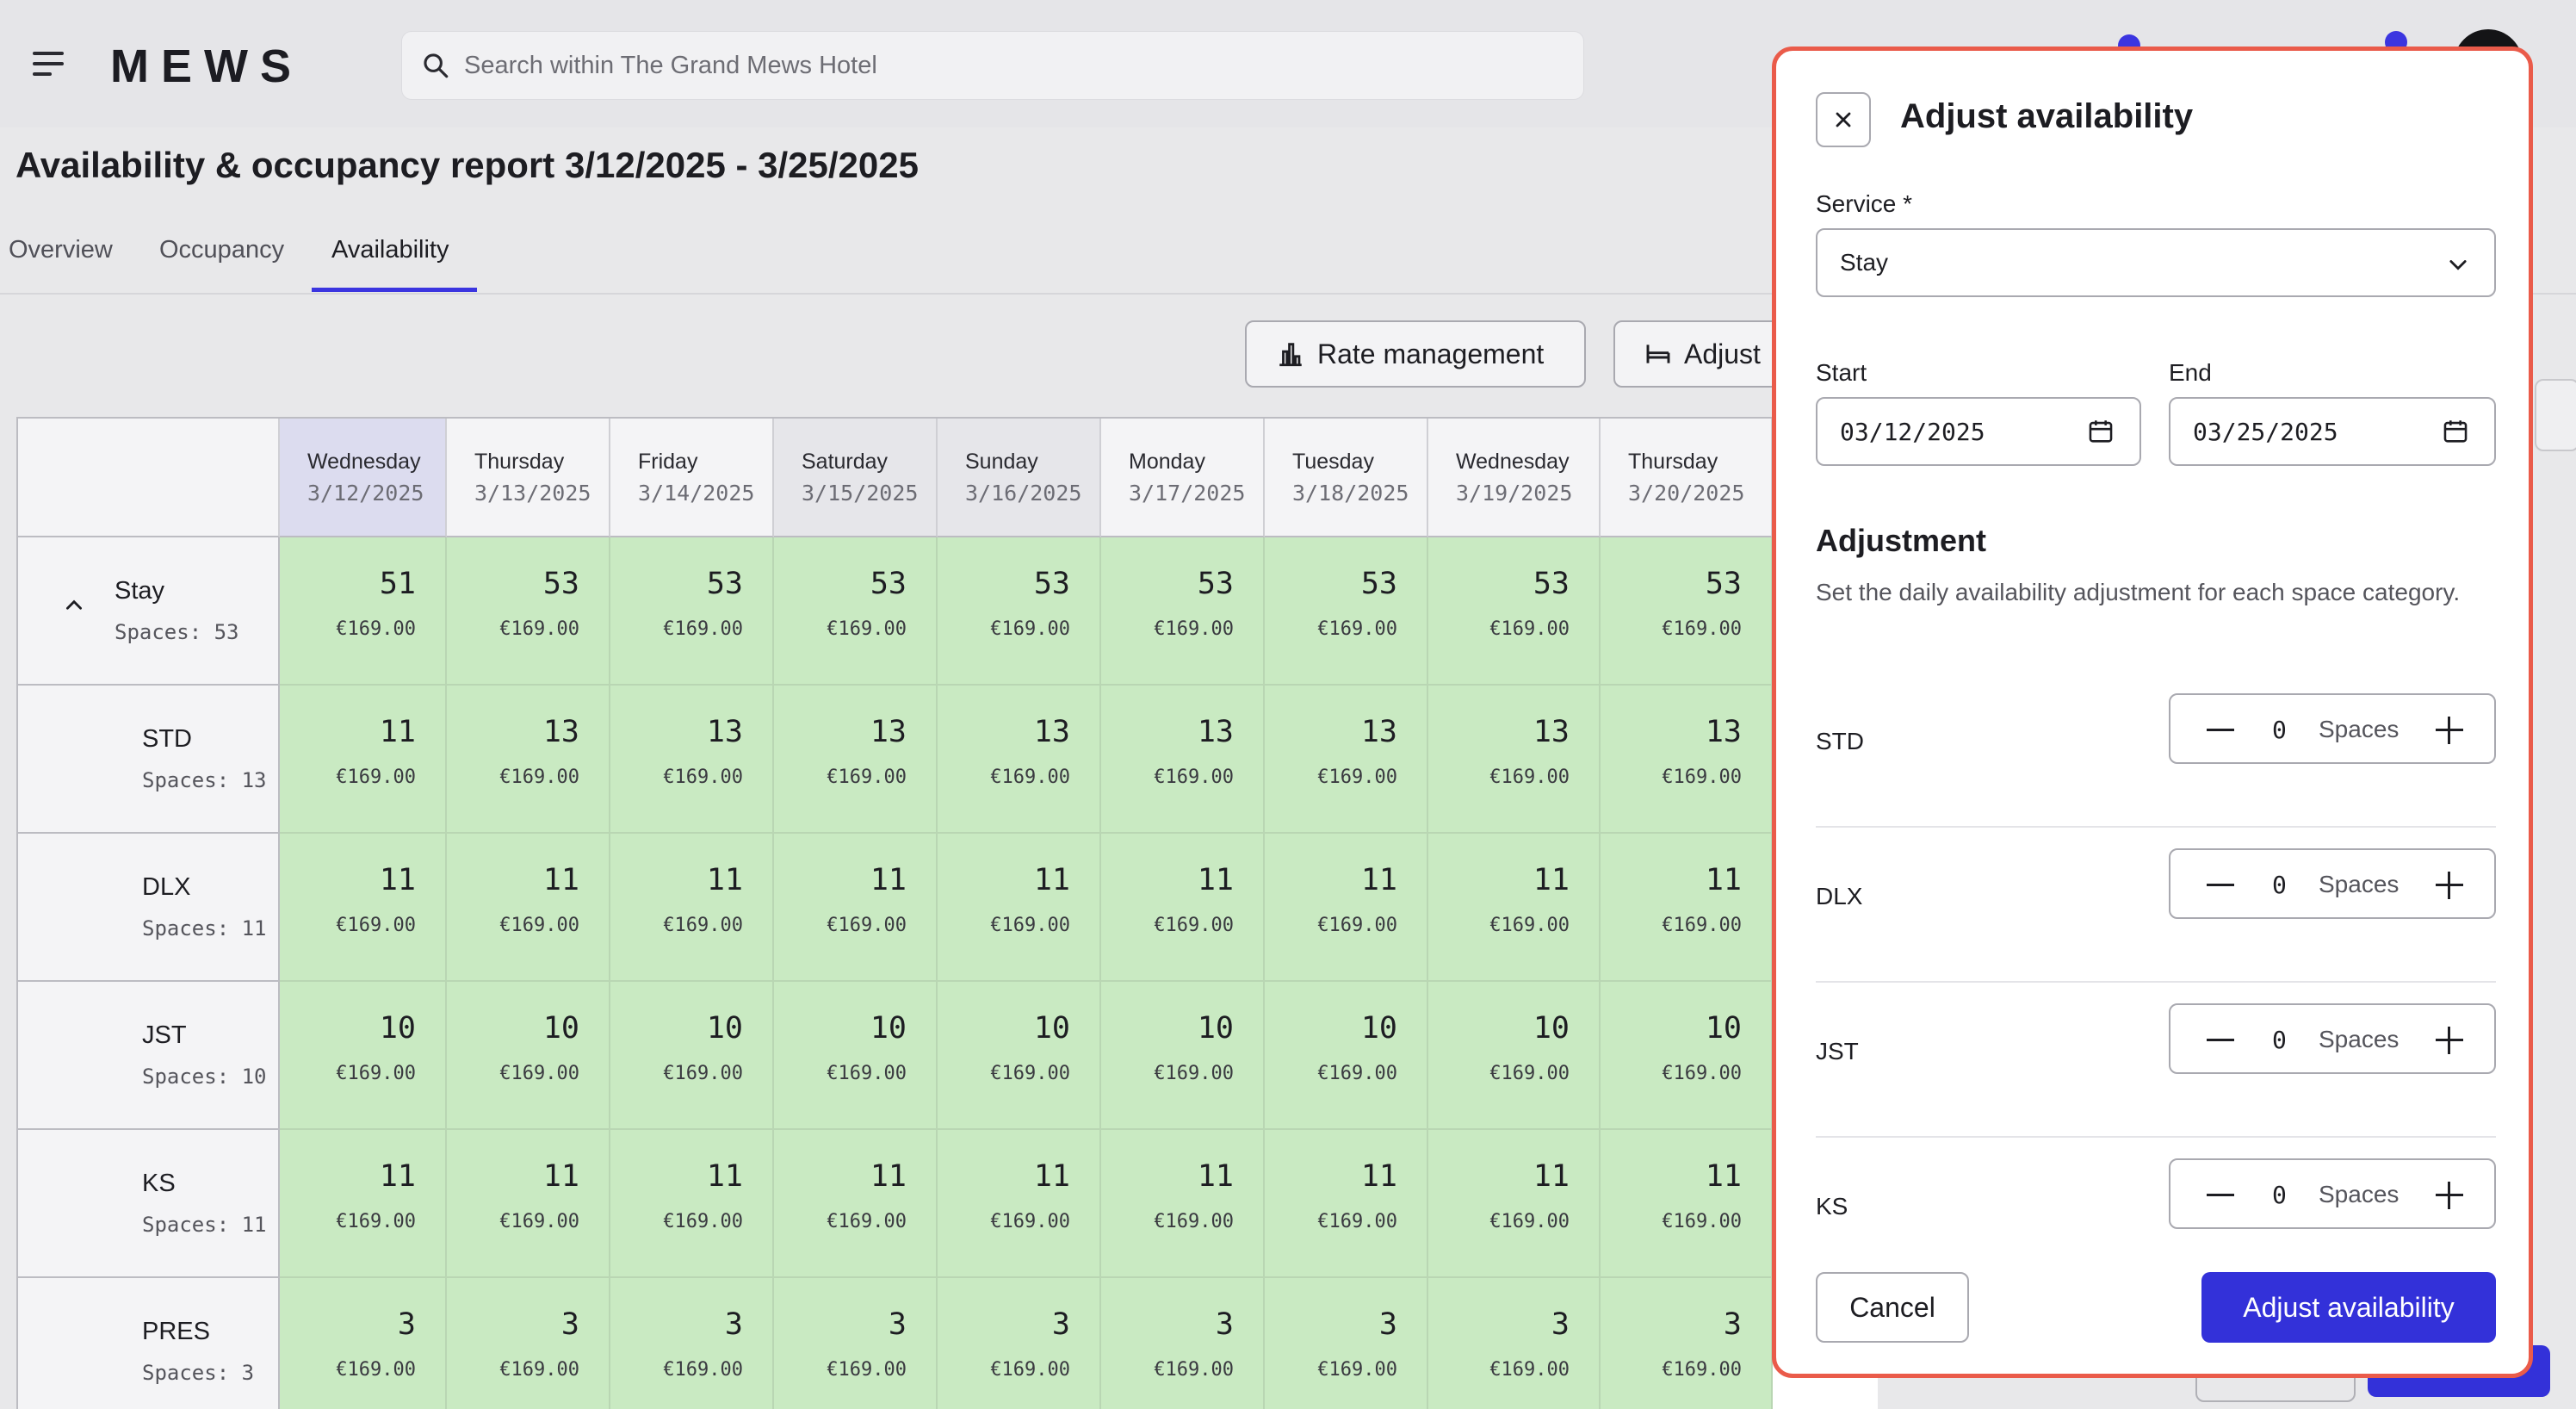 The height and width of the screenshot is (1409, 2576). What do you see at coordinates (365, 493) in the screenshot?
I see `column-date: 3/12/2025` at bounding box center [365, 493].